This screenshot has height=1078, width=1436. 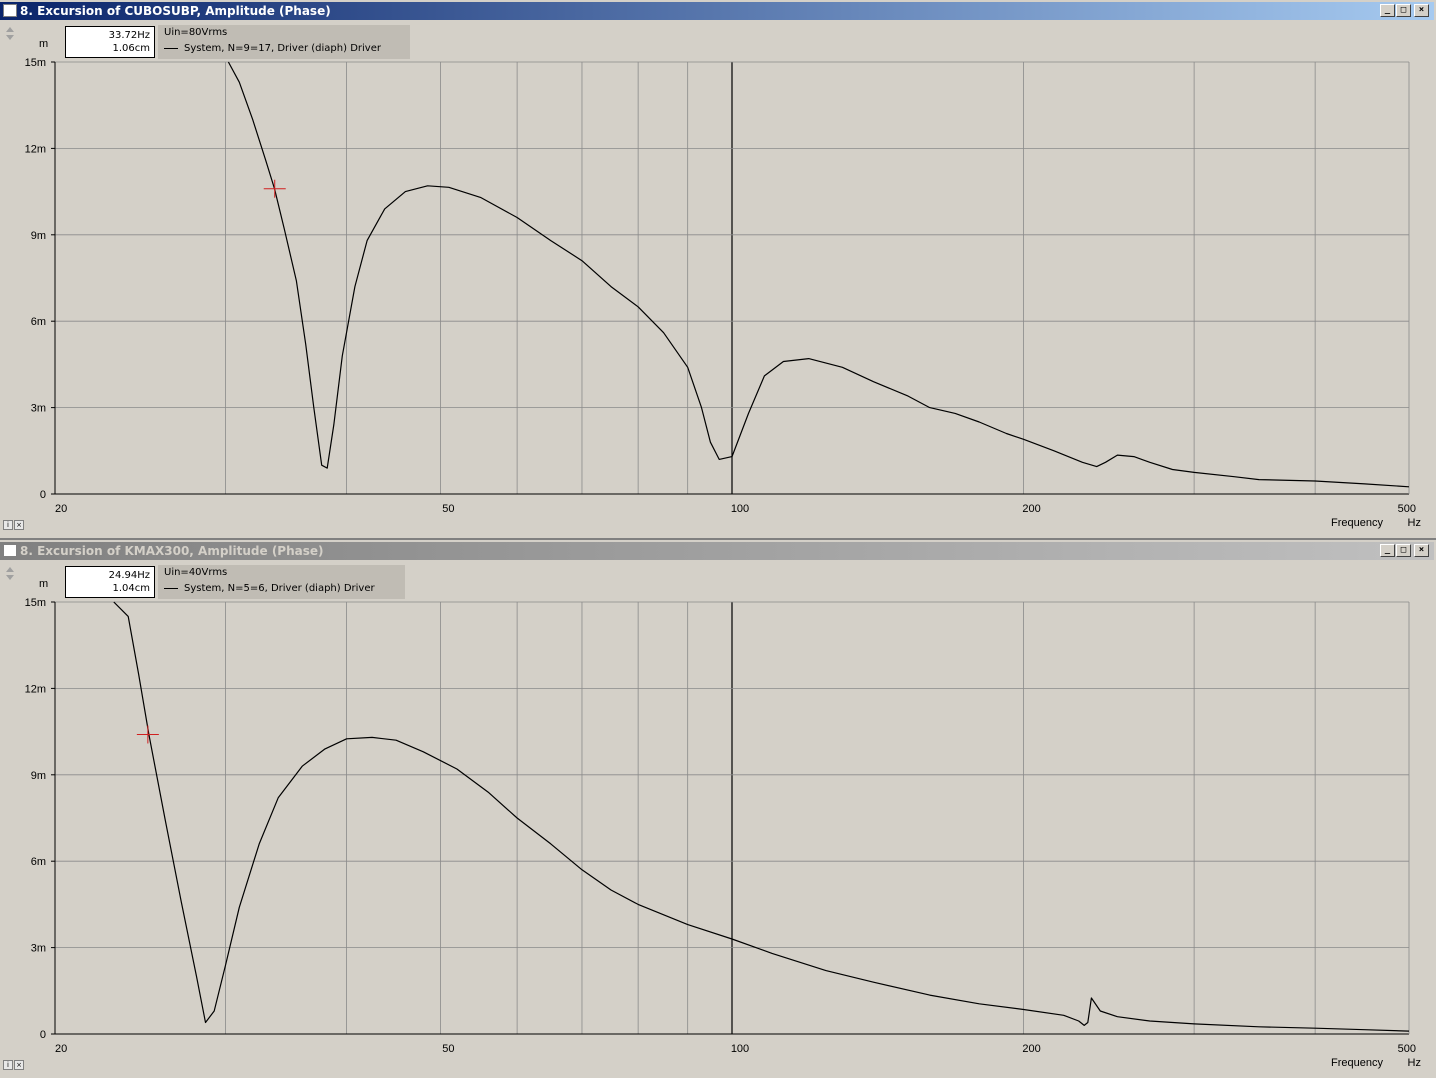 I want to click on legend-header: Uin=40Vrms, so click(x=196, y=572).